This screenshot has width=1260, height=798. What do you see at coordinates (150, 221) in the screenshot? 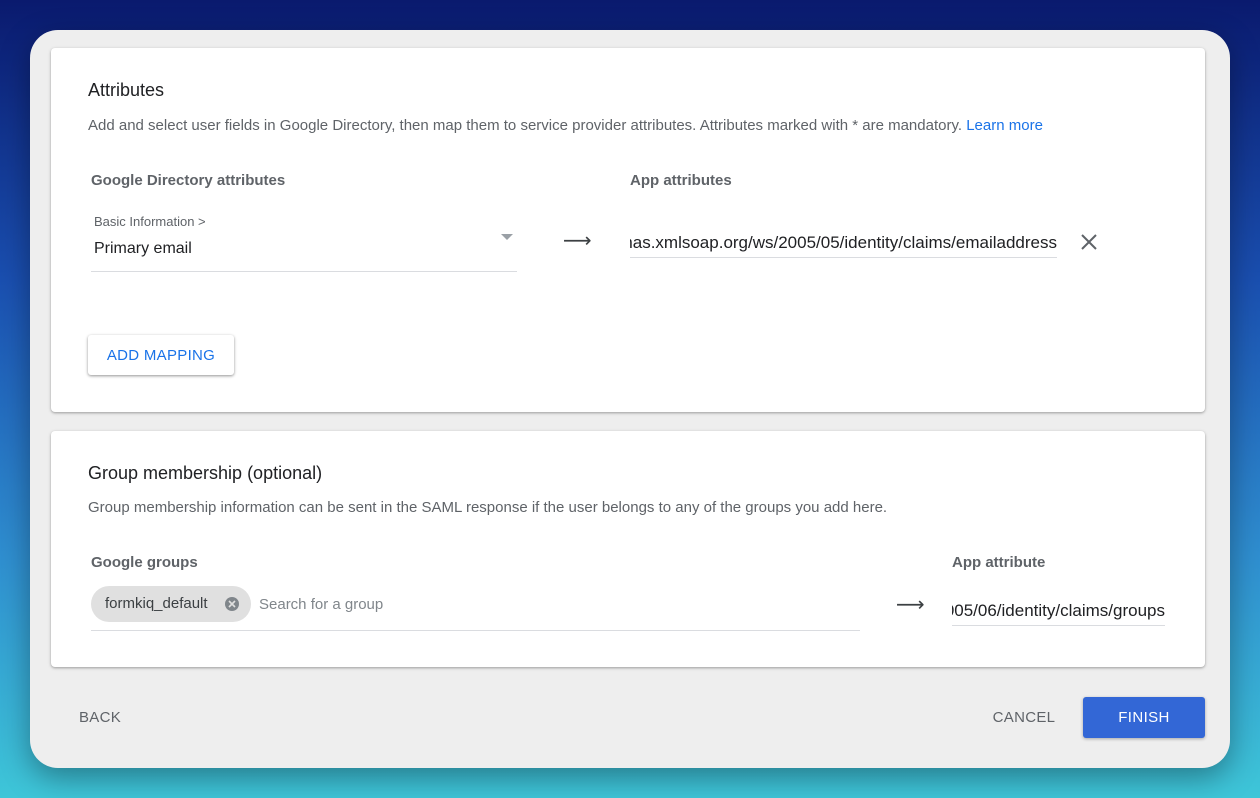
I see `select-category: Basic Information >` at bounding box center [150, 221].